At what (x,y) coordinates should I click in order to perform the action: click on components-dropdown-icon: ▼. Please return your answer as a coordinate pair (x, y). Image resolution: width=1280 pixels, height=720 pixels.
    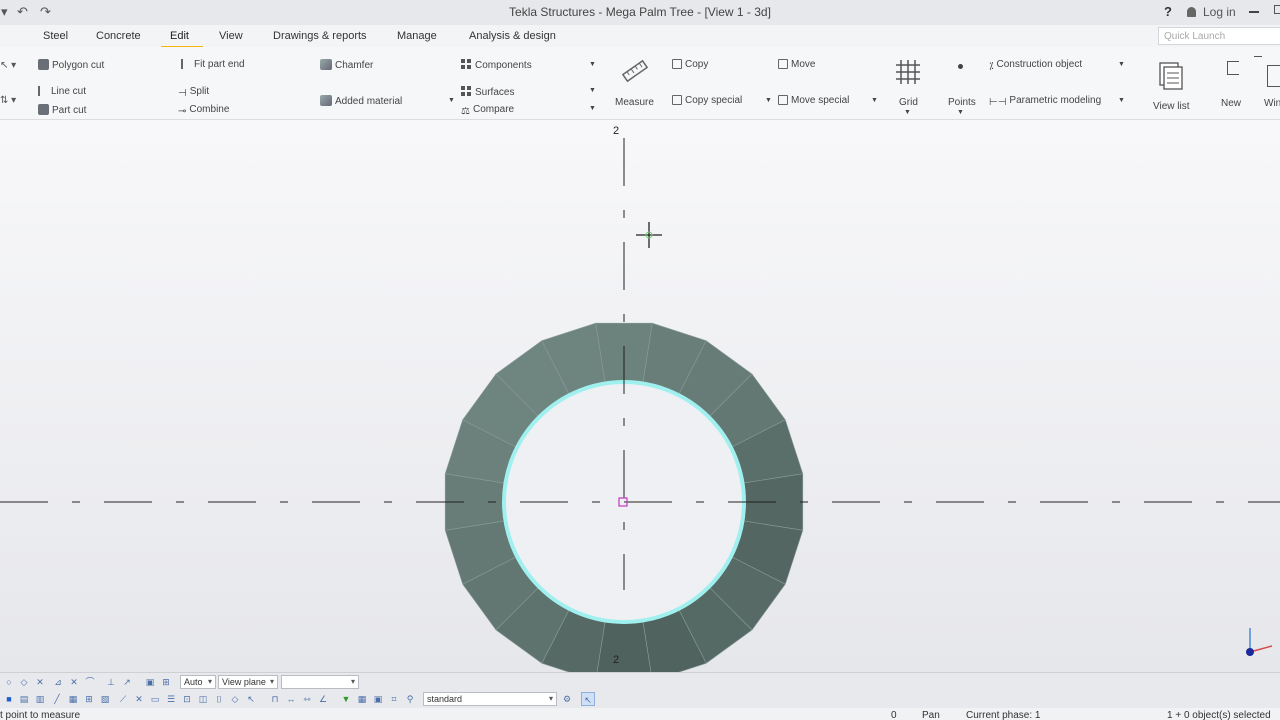
    Looking at the image, I should click on (592, 64).